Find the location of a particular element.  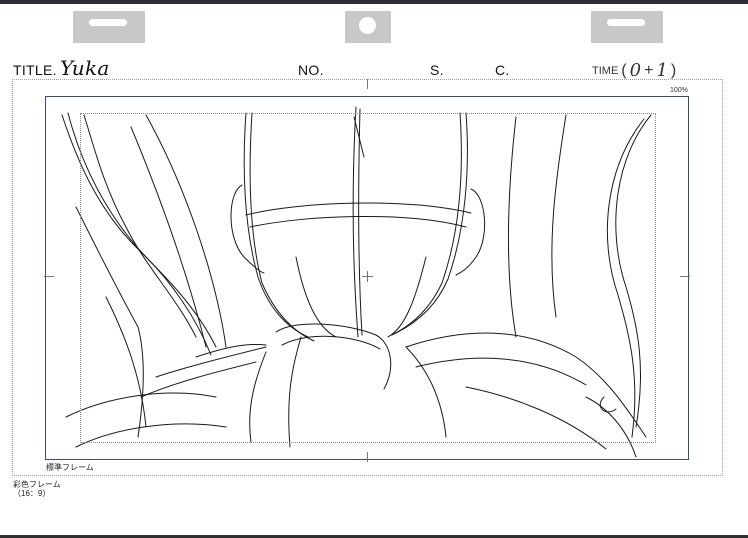

color-frame-label-group: 彩色フレーム （16：9） is located at coordinates (37, 489).